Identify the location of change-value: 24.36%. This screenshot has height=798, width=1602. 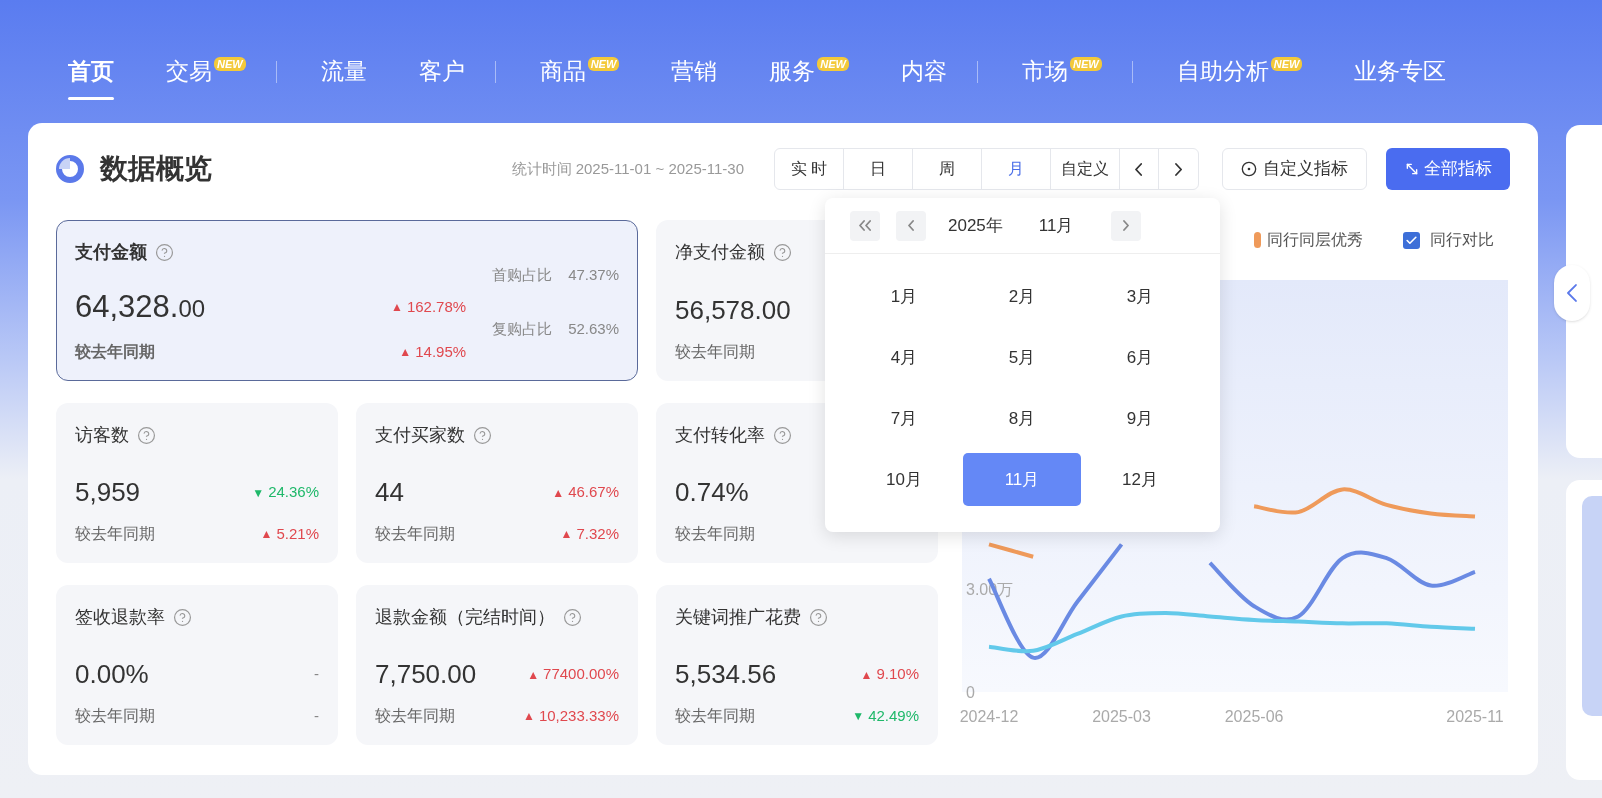
(293, 492).